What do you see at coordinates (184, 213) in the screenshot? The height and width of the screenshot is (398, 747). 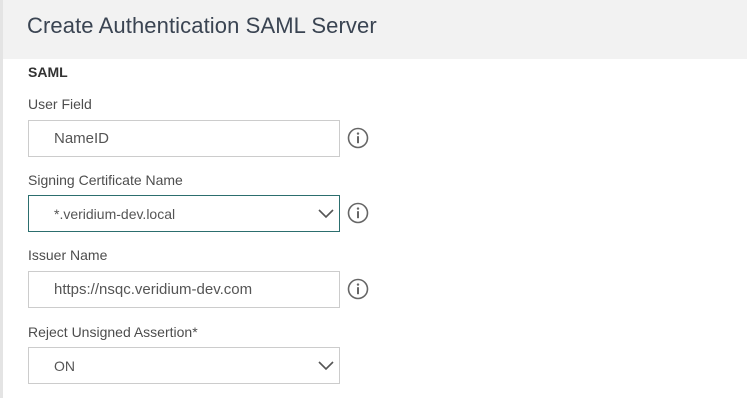 I see `signing-cert-select: *.veridium-dev.local` at bounding box center [184, 213].